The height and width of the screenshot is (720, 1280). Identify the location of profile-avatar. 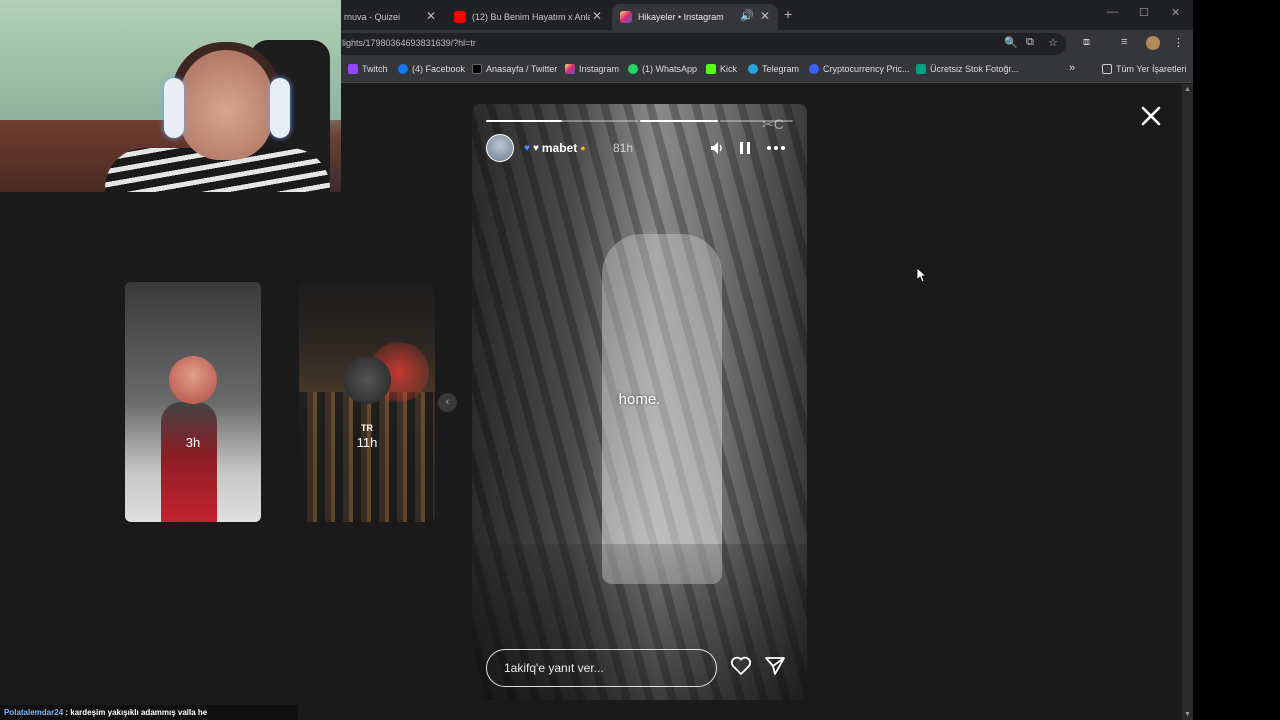
(1153, 43).